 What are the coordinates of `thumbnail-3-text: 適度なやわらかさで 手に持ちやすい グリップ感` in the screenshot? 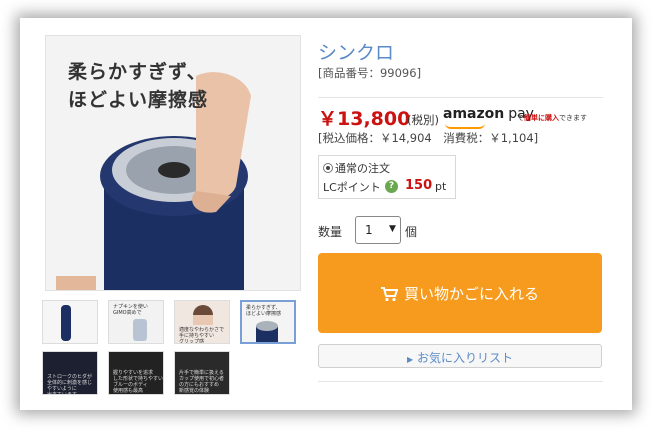 It's located at (202, 335).